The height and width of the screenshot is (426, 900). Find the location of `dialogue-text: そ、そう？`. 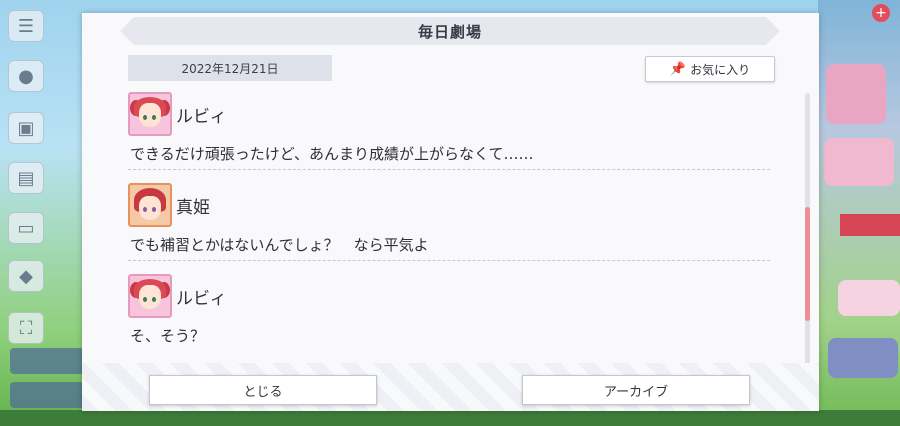

dialogue-text: そ、そう？ is located at coordinates (168, 335).